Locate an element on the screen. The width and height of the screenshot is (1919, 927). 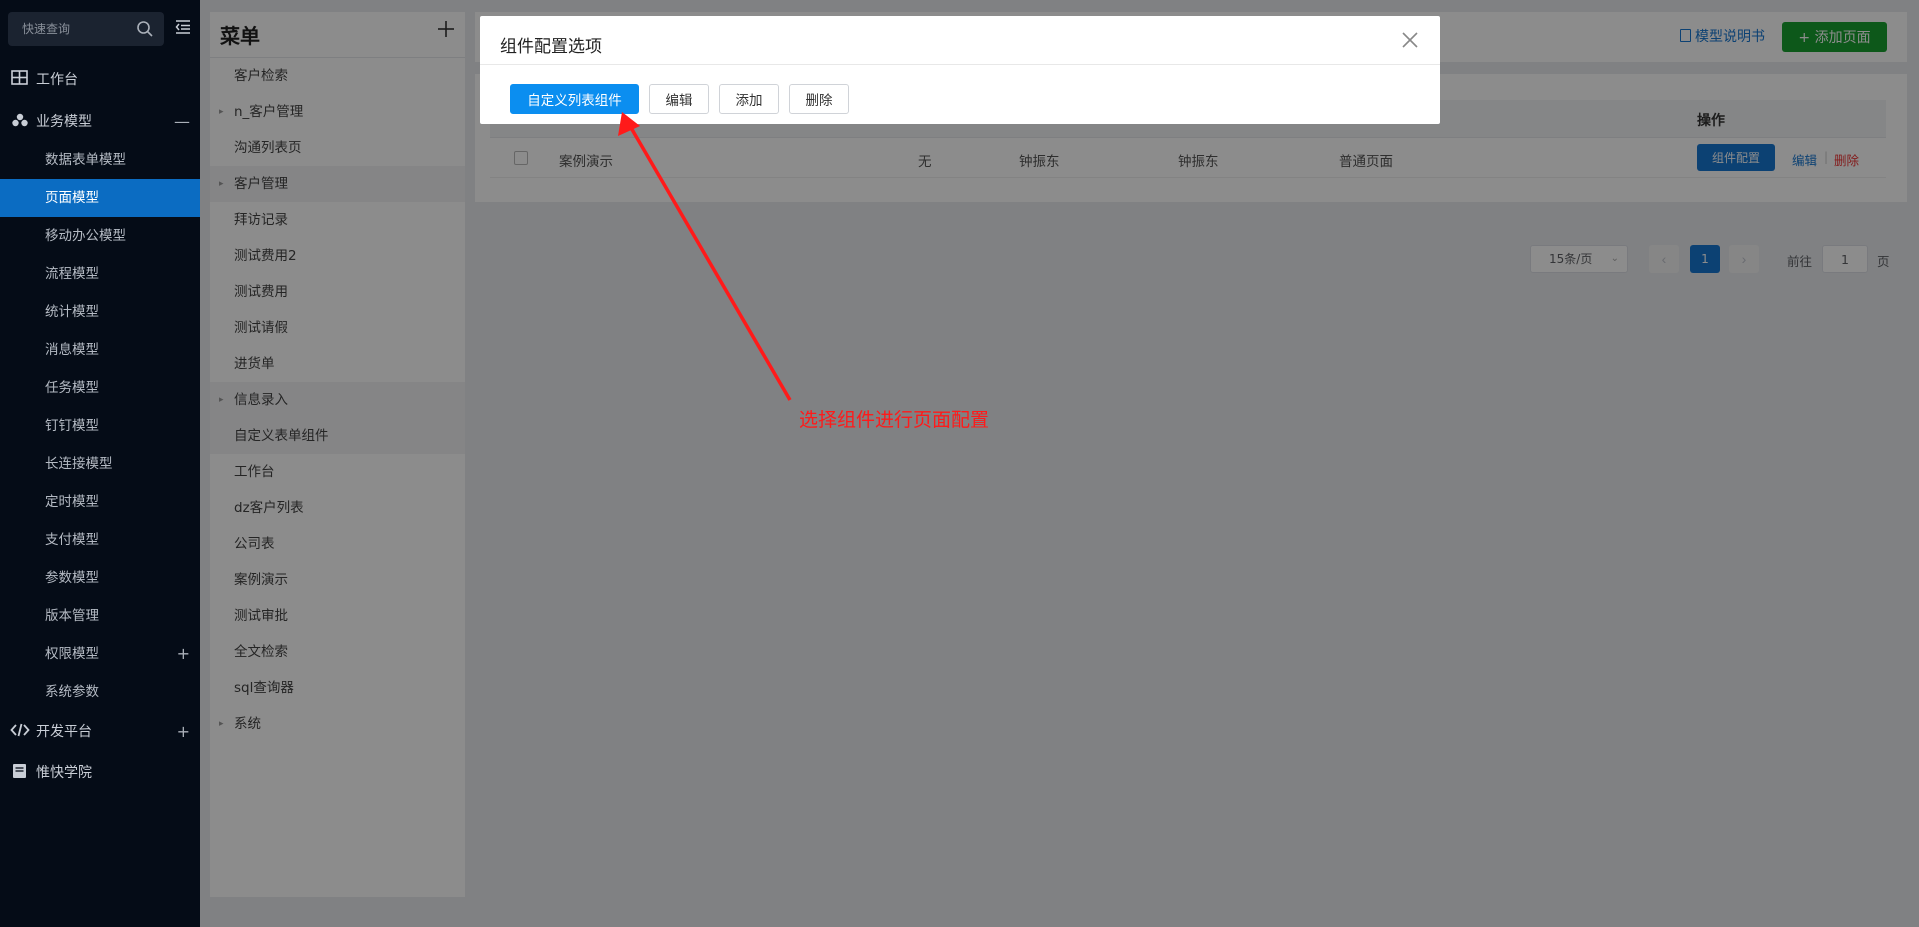
sidebar-item-task-model: 任务模型 is located at coordinates (100, 388).